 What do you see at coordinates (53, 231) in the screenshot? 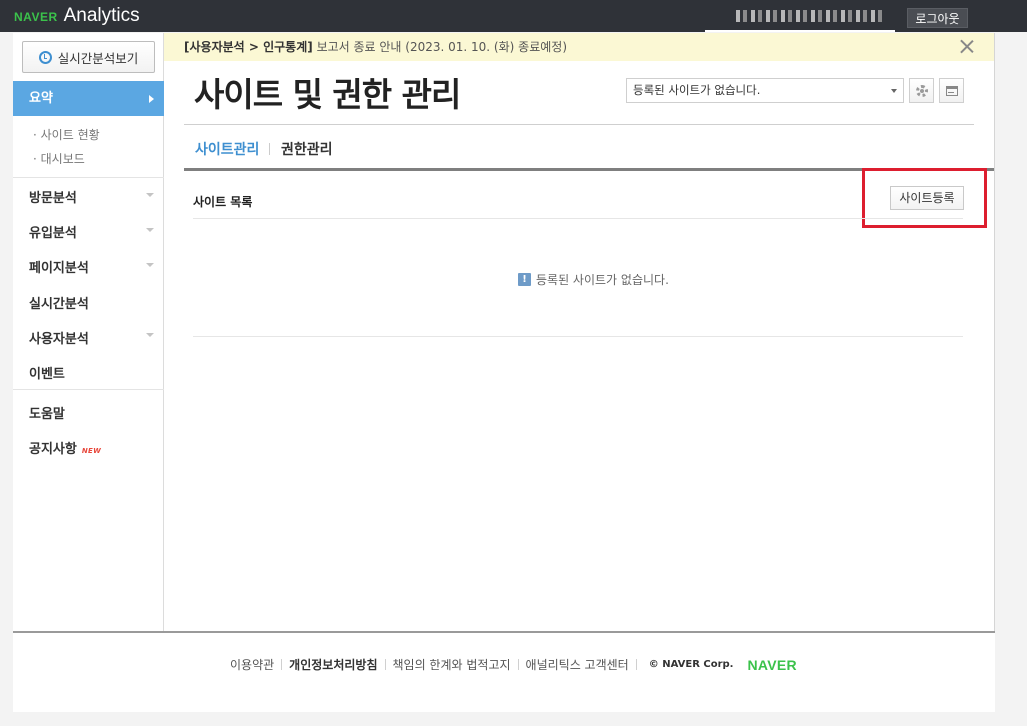
I see `sidebar-item-inflow-analysis: 유입분석` at bounding box center [53, 231].